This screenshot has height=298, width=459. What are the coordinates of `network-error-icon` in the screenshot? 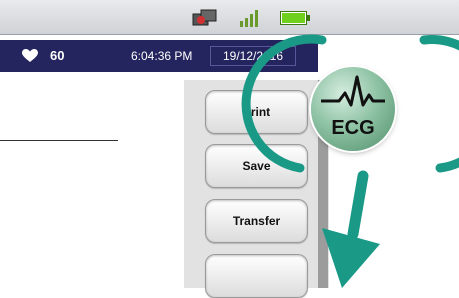 It's located at (204, 17).